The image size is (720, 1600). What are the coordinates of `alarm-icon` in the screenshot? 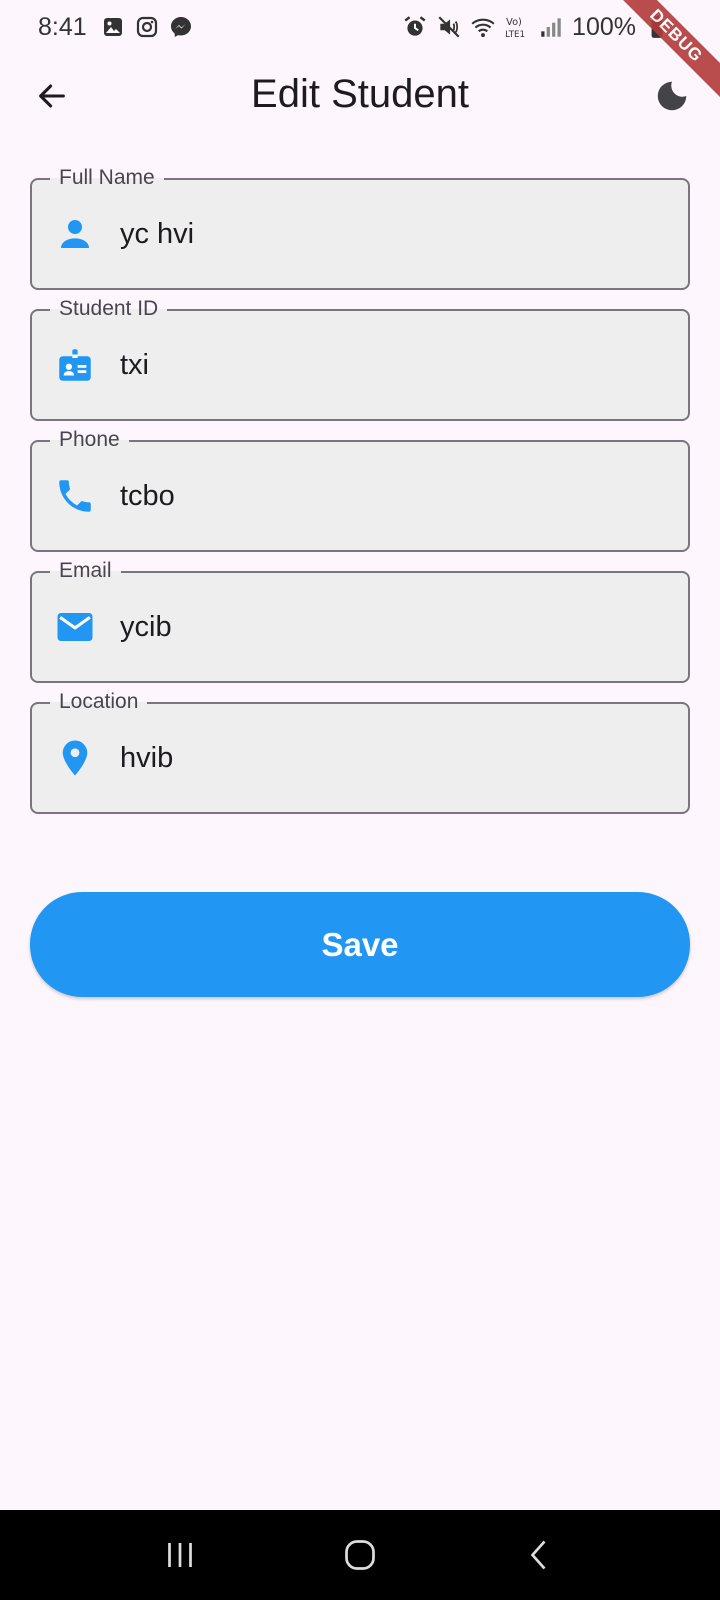 It's located at (415, 27).